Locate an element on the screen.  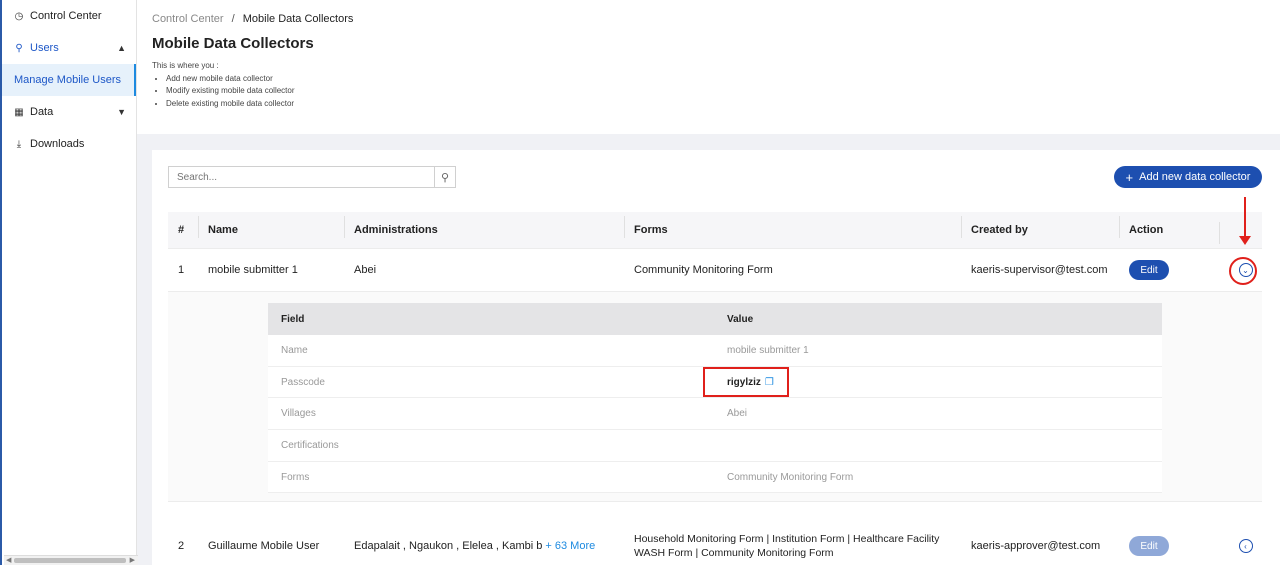
description-item: Modify existing mobile data collector is located at coordinates (715, 91).